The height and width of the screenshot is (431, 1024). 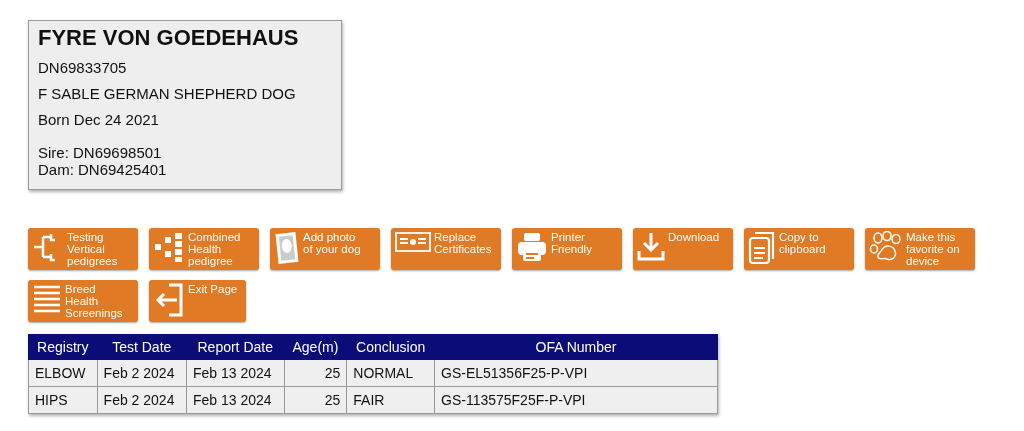 I want to click on paw-icon, so click(x=886, y=247).